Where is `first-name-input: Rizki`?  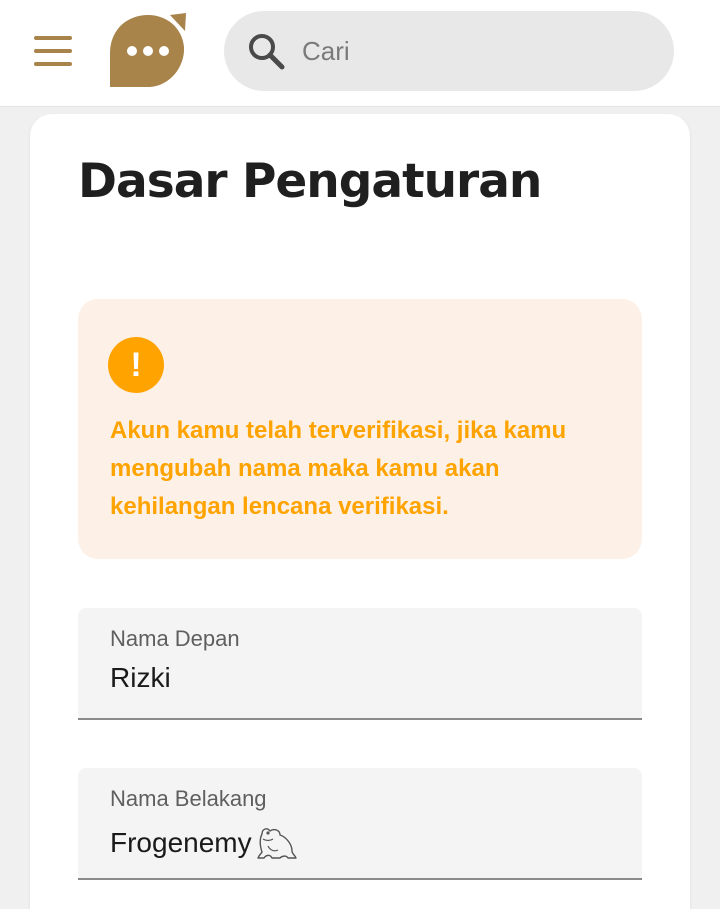
first-name-input: Rizki is located at coordinates (140, 678).